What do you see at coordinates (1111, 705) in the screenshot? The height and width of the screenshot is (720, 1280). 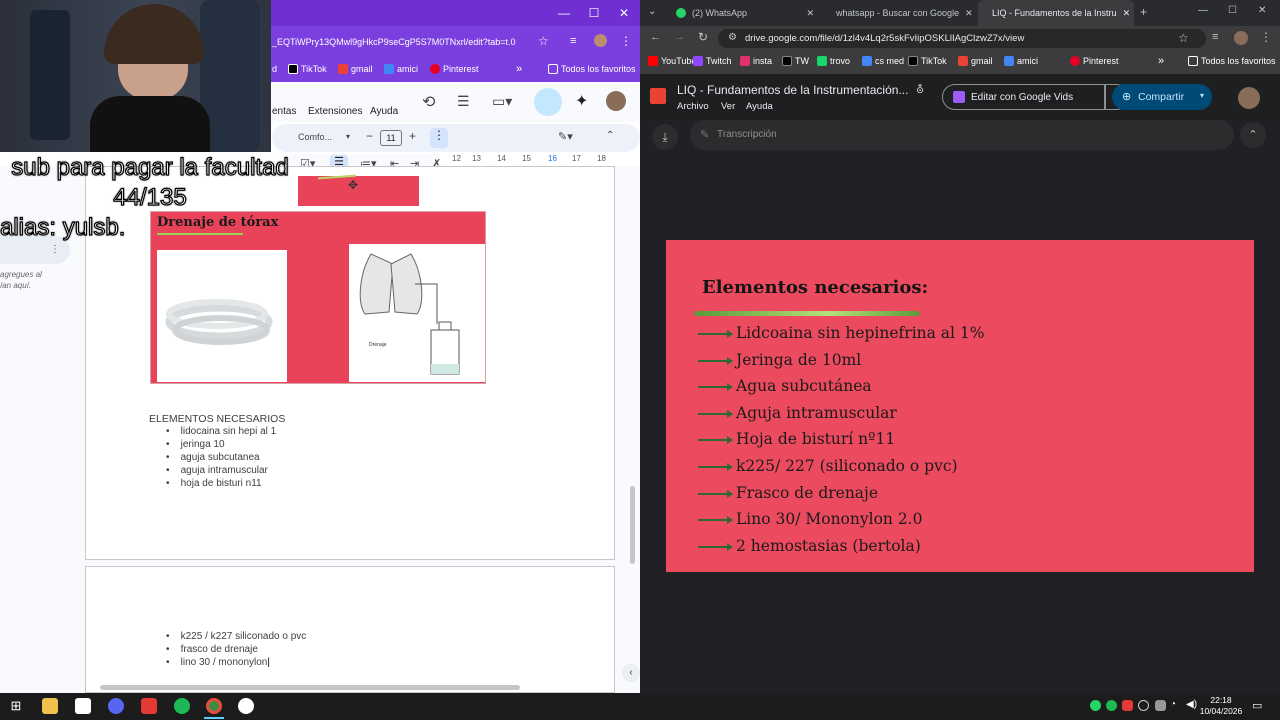 I see `spotify-tray-icon` at bounding box center [1111, 705].